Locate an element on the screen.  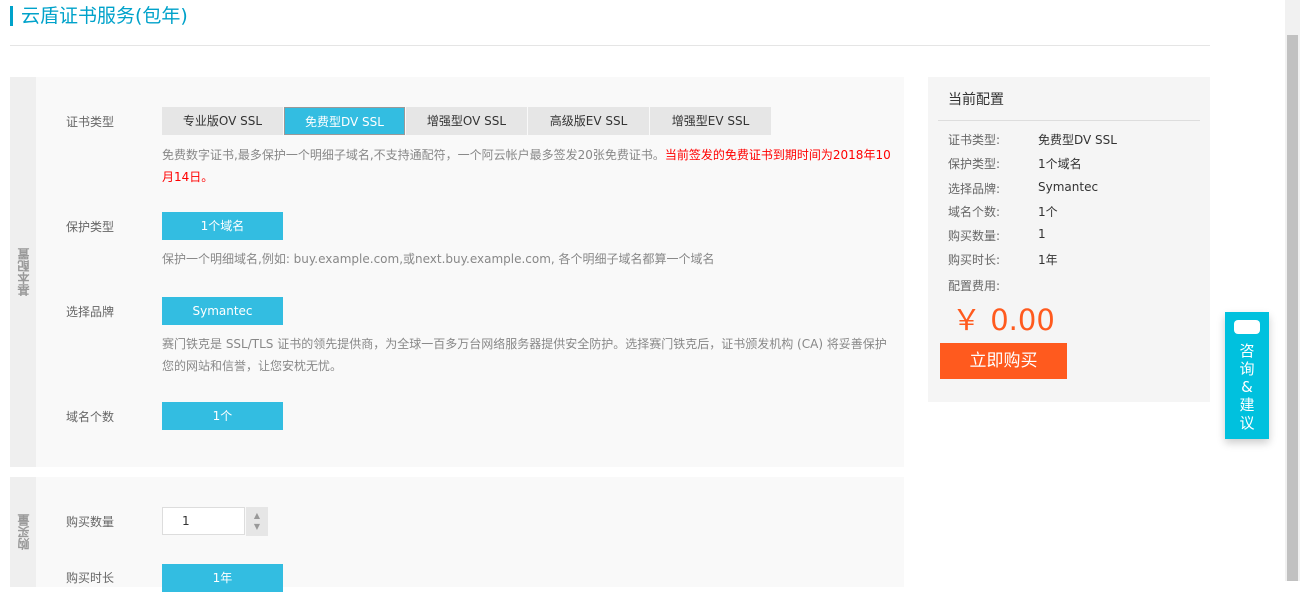
config-title: 当前配置 is located at coordinates (1069, 99).